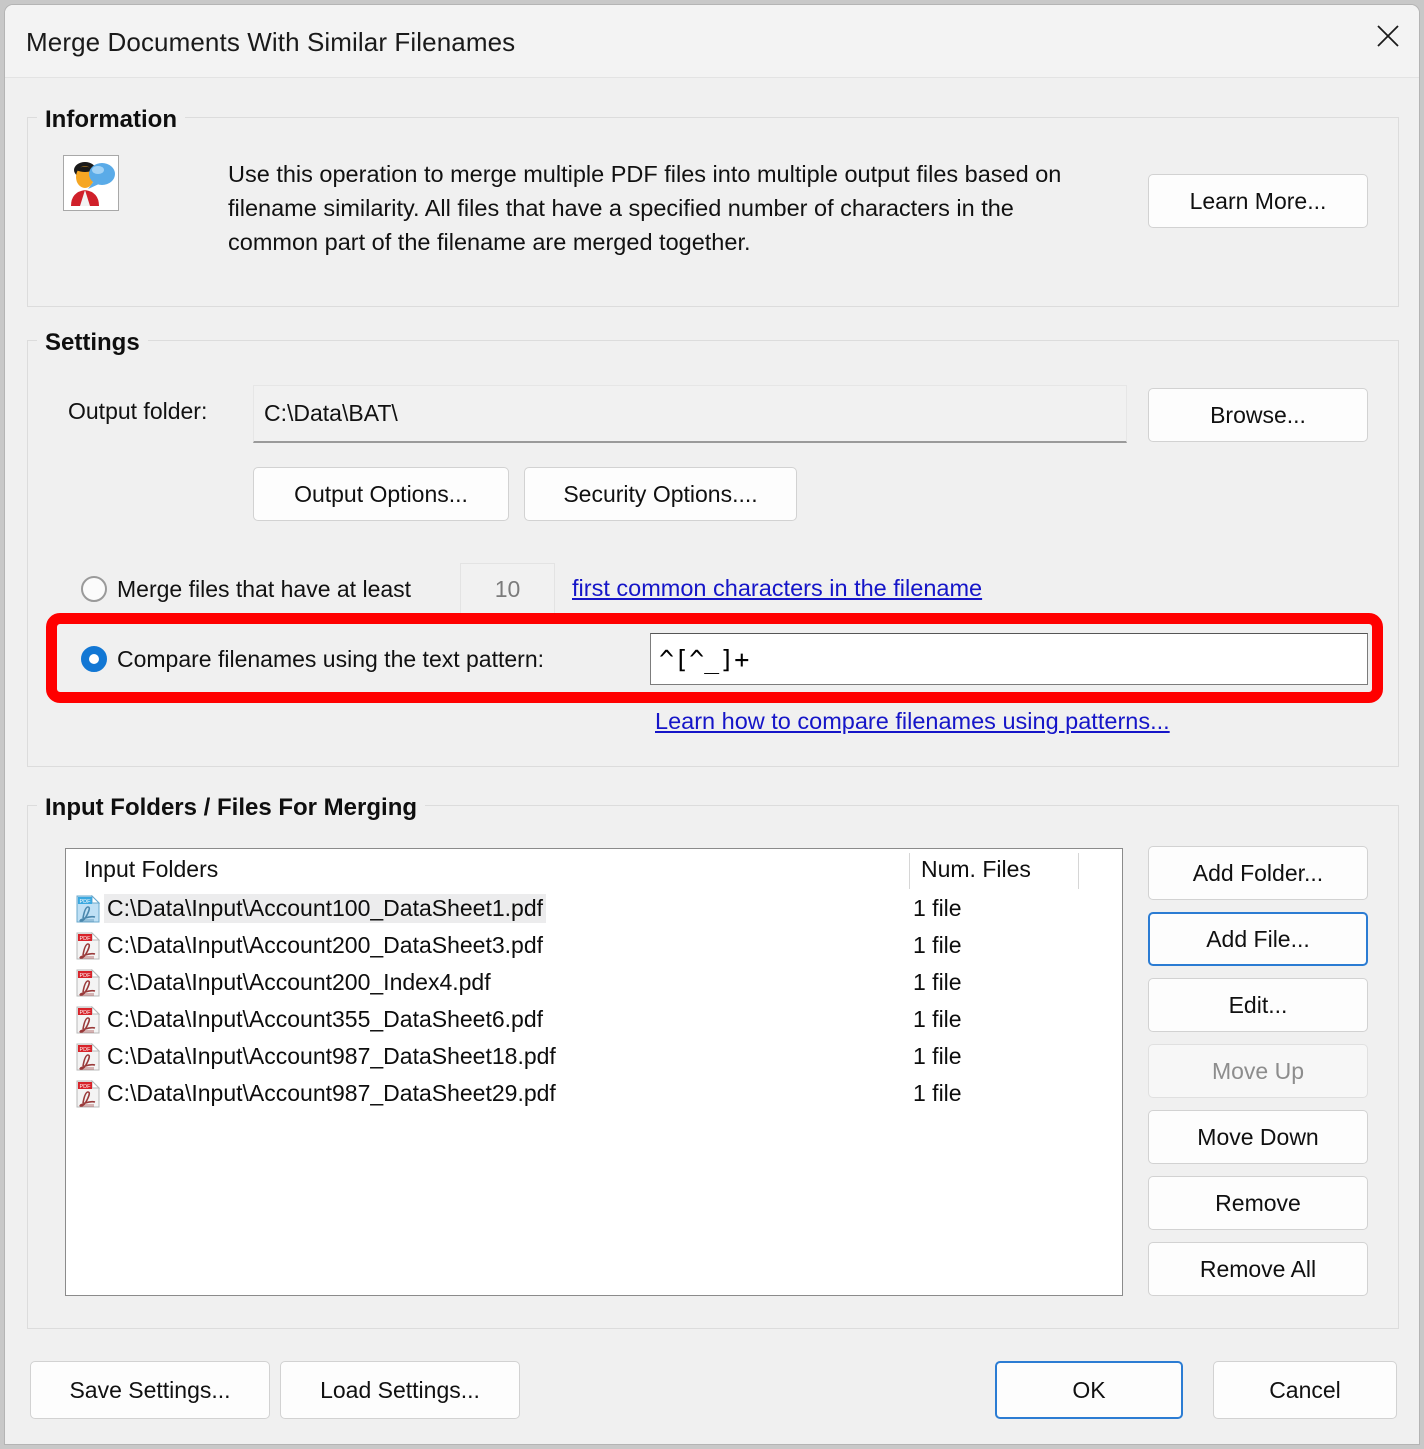  I want to click on merge-count-label: Merge files that have at least, so click(264, 589).